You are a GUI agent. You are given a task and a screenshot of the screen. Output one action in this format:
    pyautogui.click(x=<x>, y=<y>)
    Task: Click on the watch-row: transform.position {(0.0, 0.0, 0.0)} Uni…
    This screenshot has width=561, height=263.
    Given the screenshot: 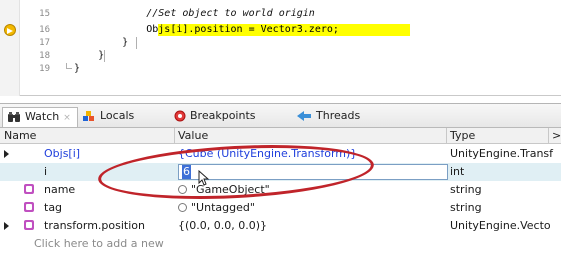 What is the action you would take?
    pyautogui.click(x=280, y=226)
    